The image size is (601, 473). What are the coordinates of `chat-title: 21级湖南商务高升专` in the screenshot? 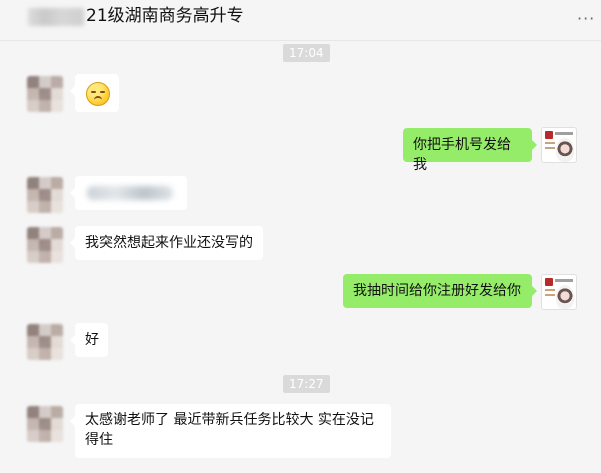 It's located at (165, 16).